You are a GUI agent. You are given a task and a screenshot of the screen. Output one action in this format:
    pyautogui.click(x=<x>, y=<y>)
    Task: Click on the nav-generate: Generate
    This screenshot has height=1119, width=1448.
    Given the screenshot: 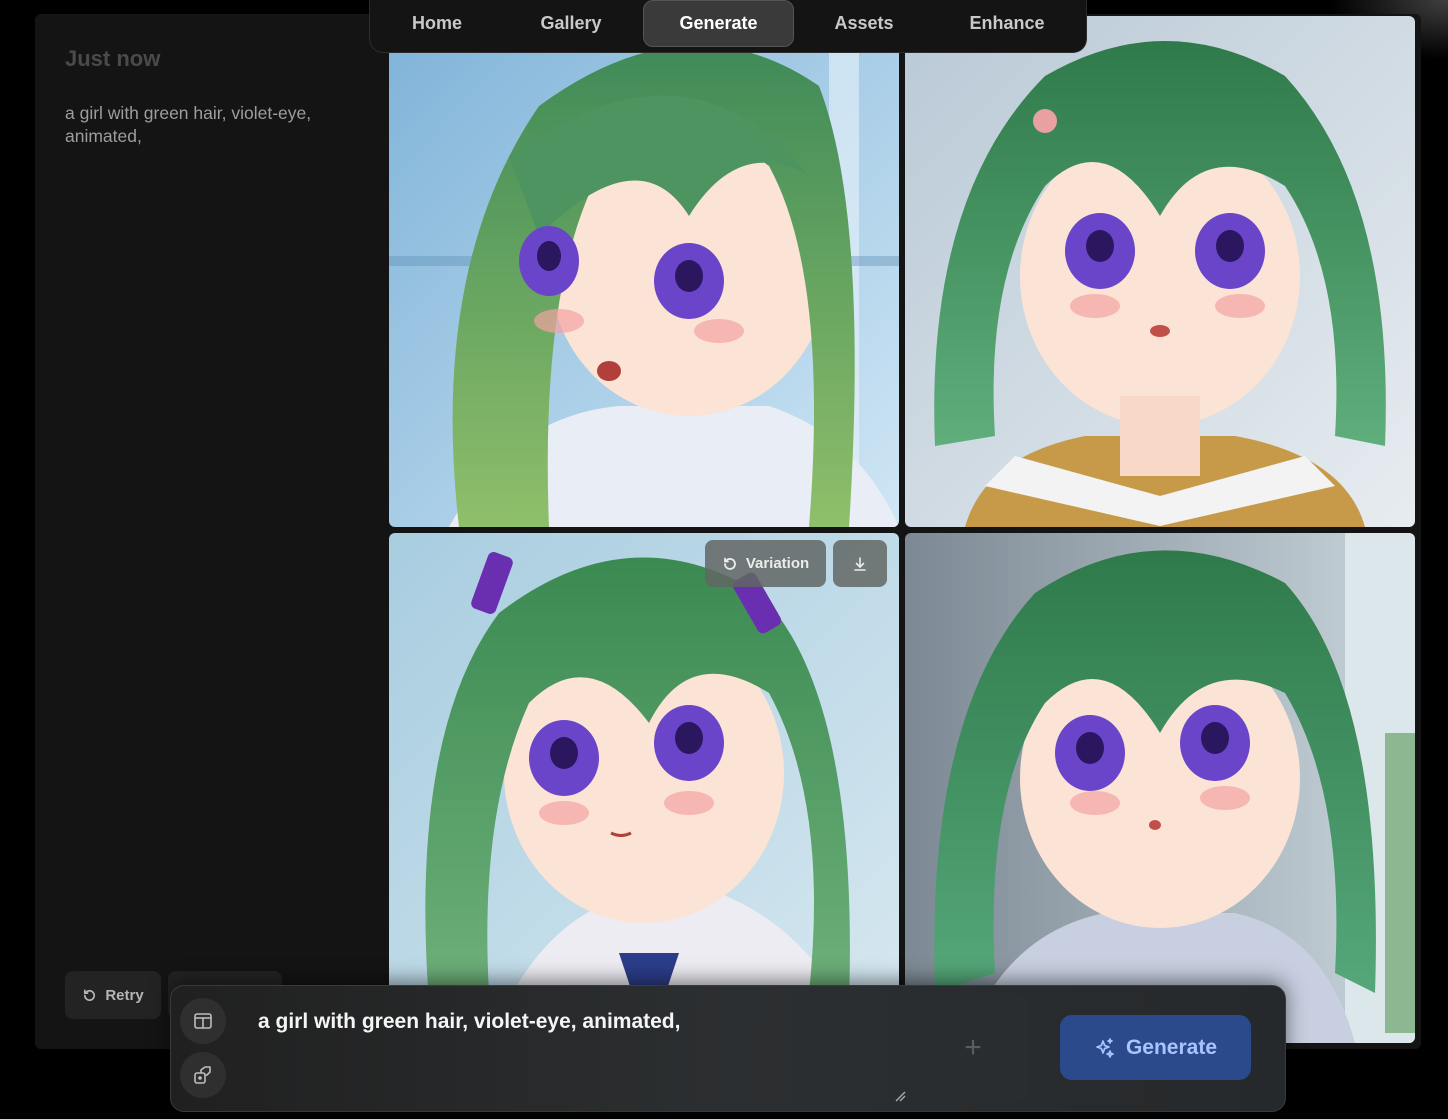 What is the action you would take?
    pyautogui.click(x=718, y=23)
    